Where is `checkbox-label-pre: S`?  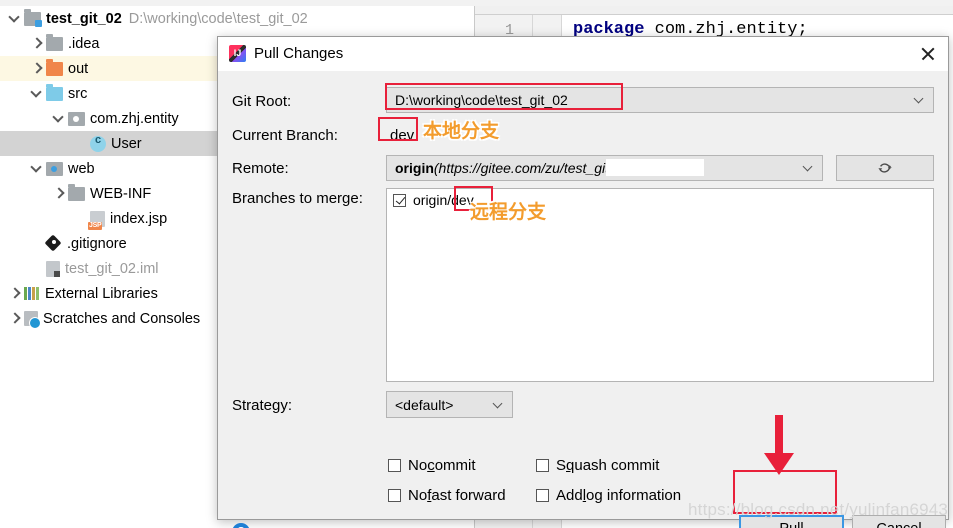 checkbox-label-pre: S is located at coordinates (561, 465).